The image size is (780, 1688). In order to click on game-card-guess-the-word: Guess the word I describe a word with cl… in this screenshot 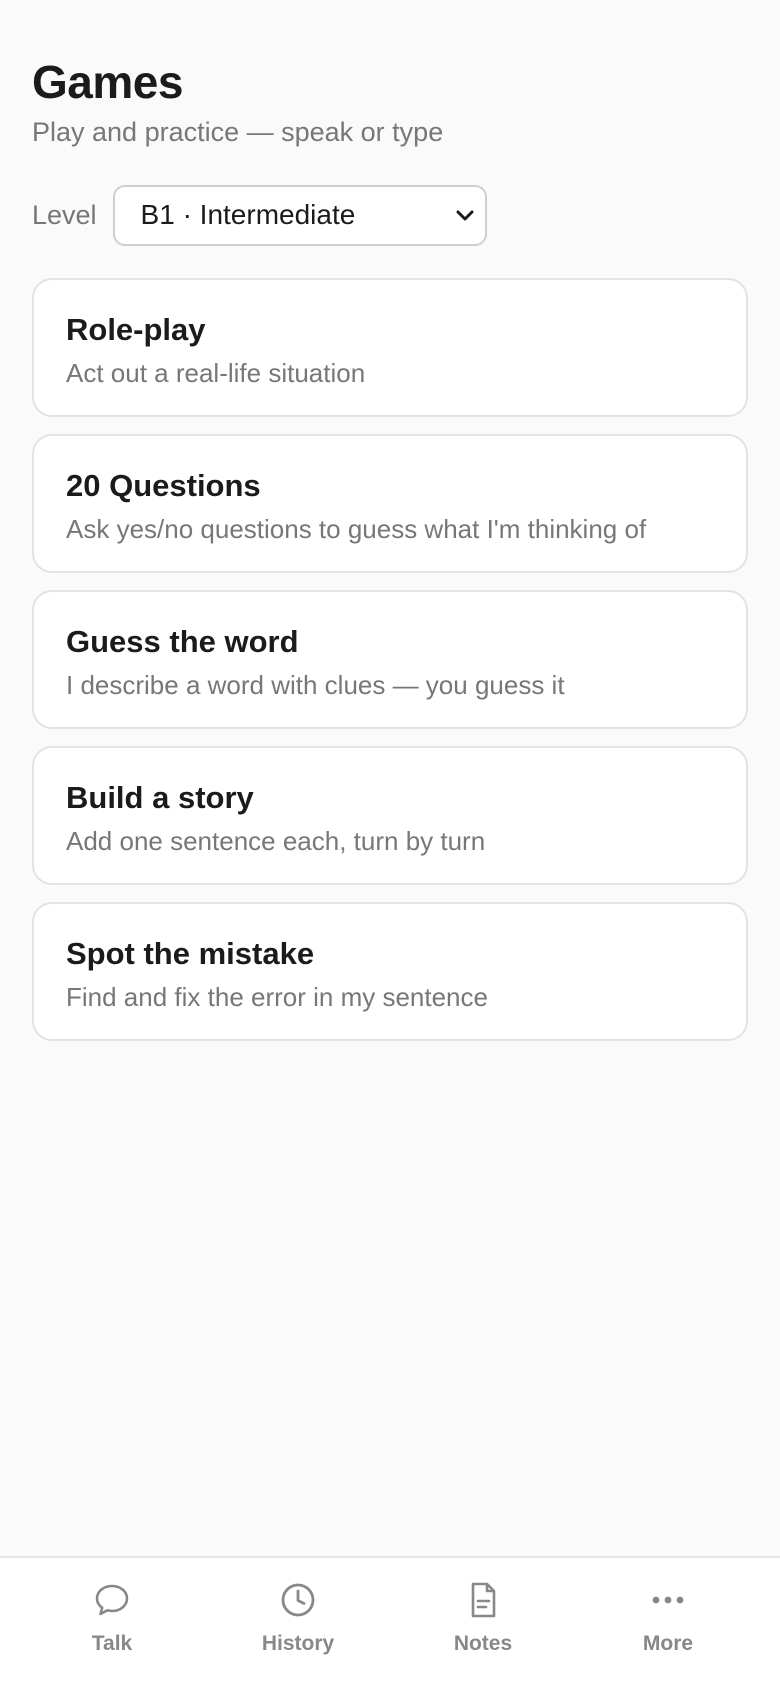, I will do `click(390, 659)`.